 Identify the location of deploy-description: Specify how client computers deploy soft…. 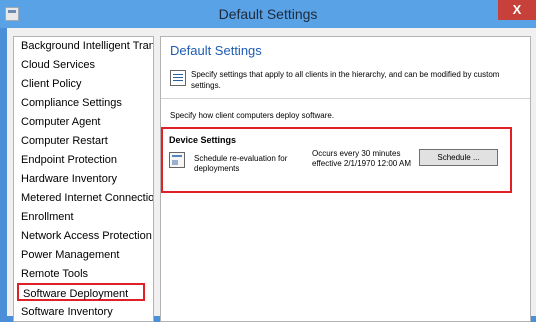
(252, 115).